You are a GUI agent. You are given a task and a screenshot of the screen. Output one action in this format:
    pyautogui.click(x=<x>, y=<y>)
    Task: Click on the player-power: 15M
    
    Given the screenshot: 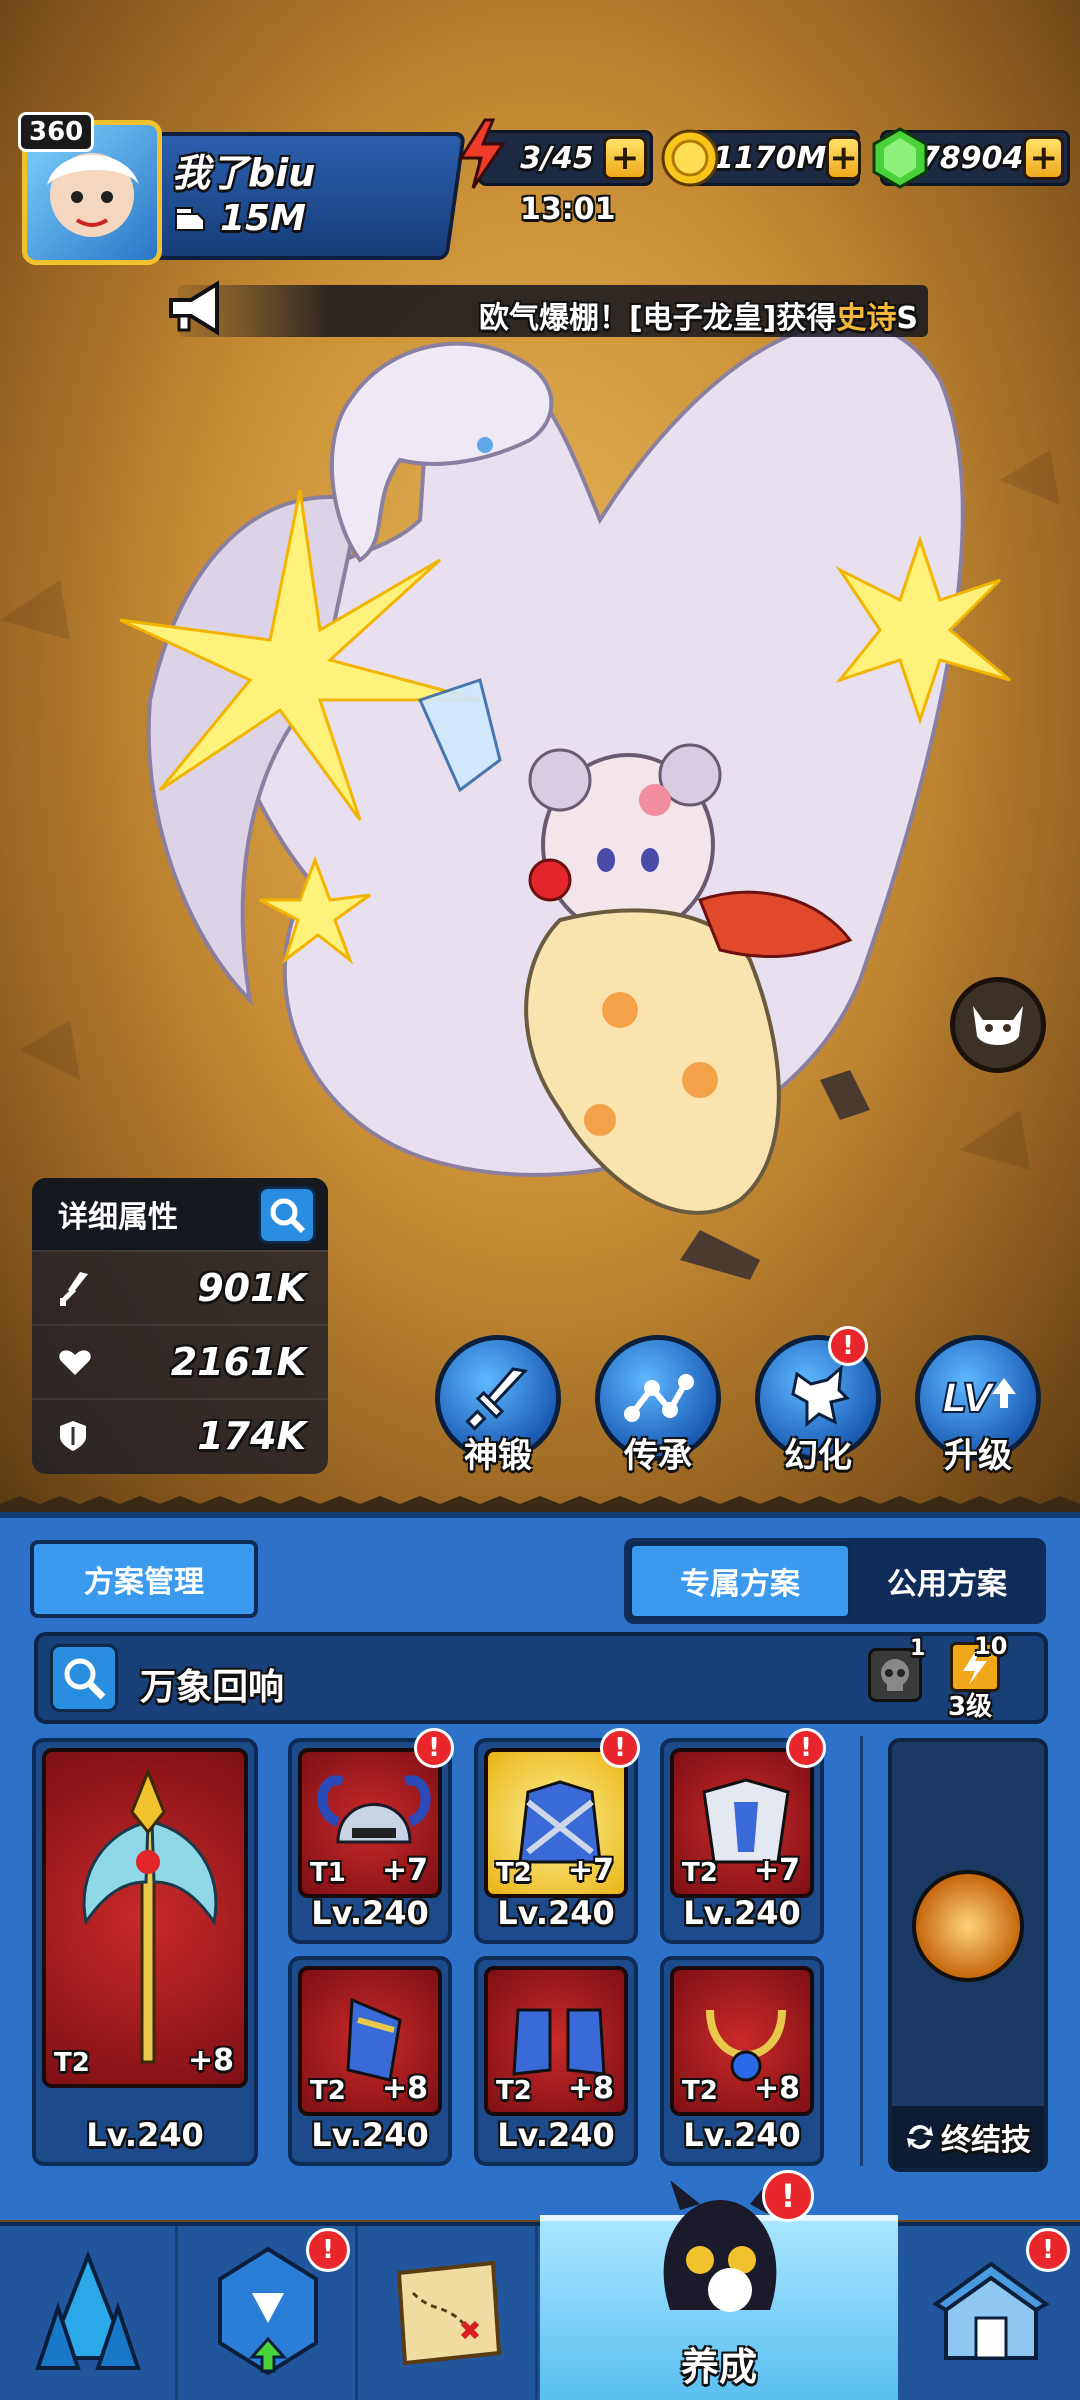 What is the action you would take?
    pyautogui.click(x=239, y=218)
    